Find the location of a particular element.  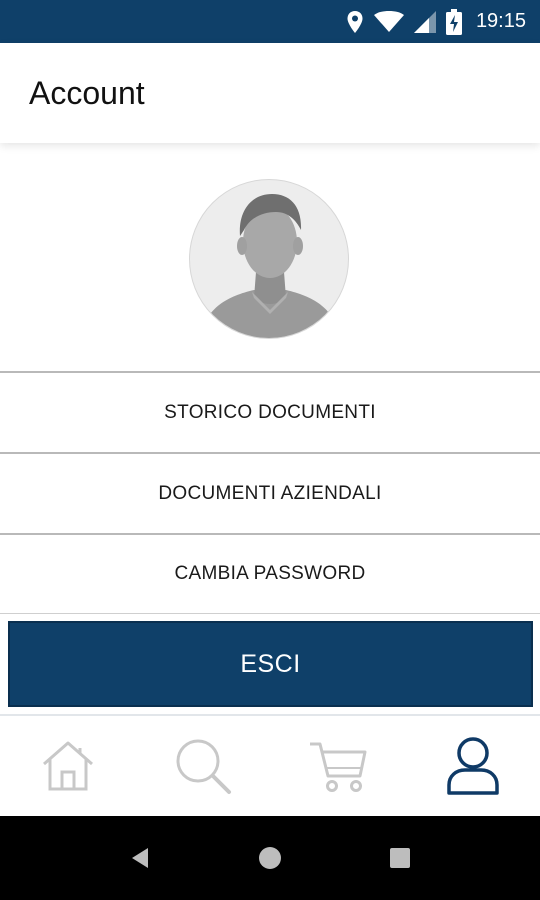

logout-label: ESCI is located at coordinates (270, 663).